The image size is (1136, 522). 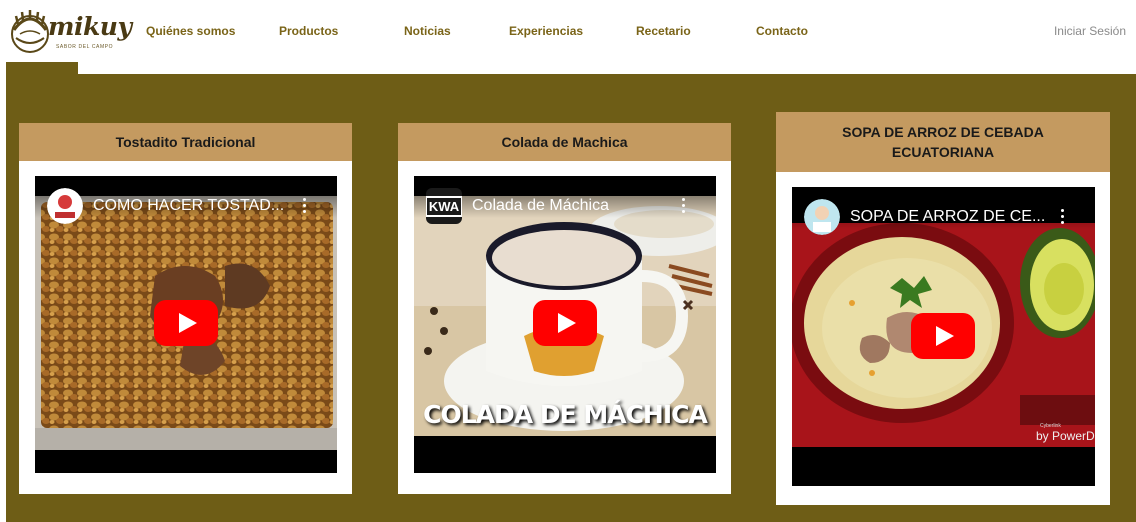 I want to click on video-overlay-caption: COLADA DE MÁCHICA, so click(x=565, y=414).